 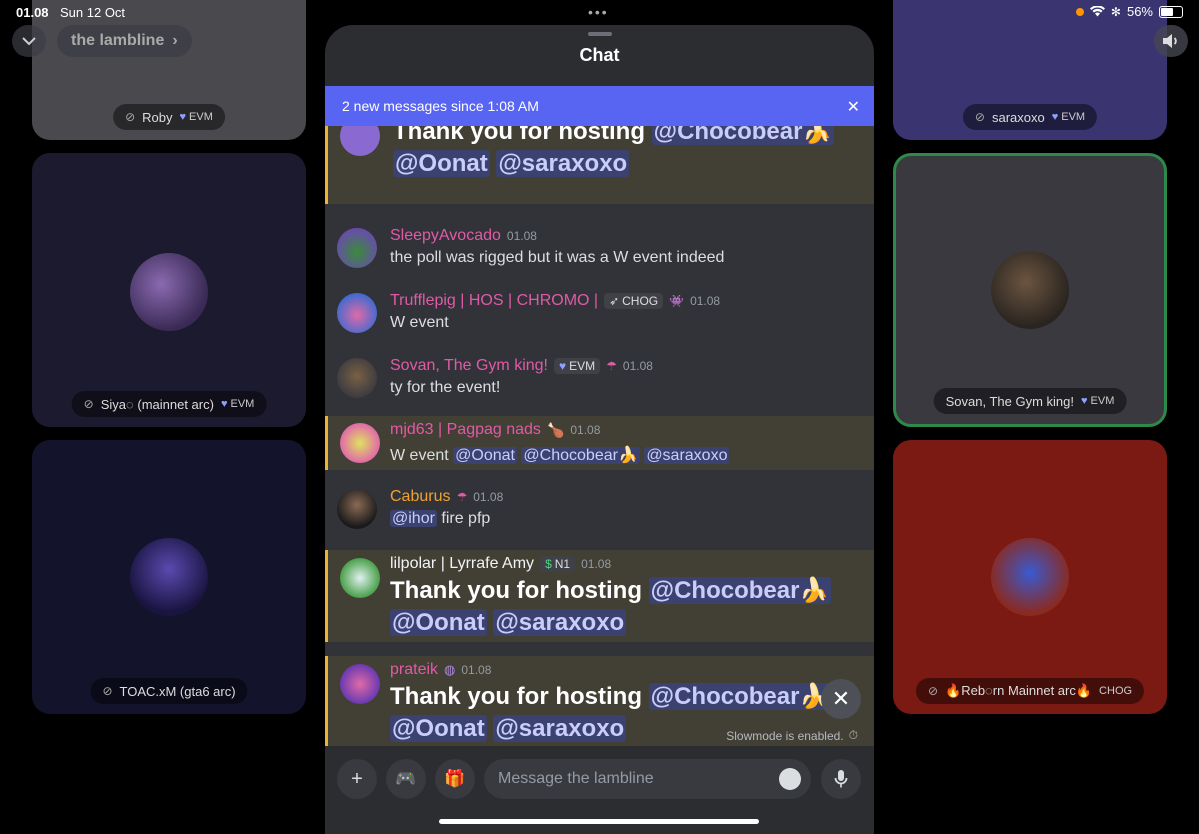 I want to click on author-name: Trufflepig | HOS | CHROMO |, so click(x=494, y=301).